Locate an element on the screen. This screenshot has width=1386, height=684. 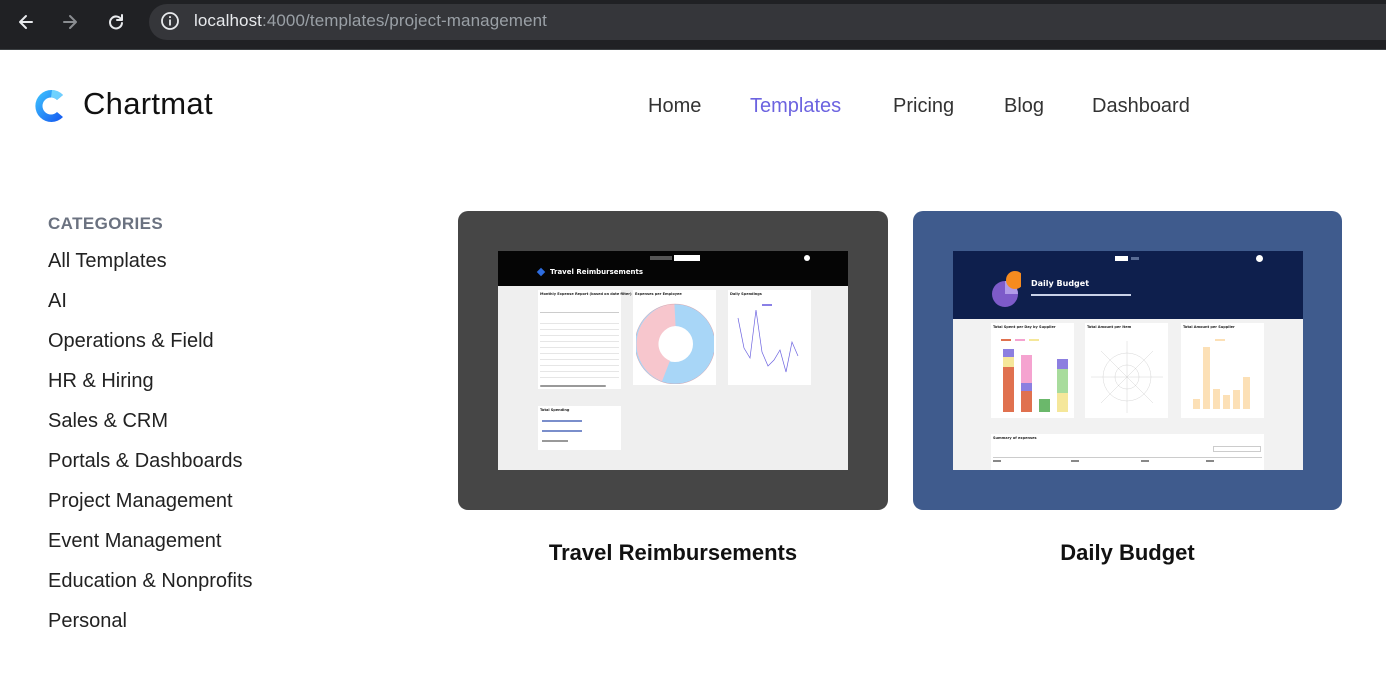
chartmat-logo-icon is located at coordinates (49, 106).